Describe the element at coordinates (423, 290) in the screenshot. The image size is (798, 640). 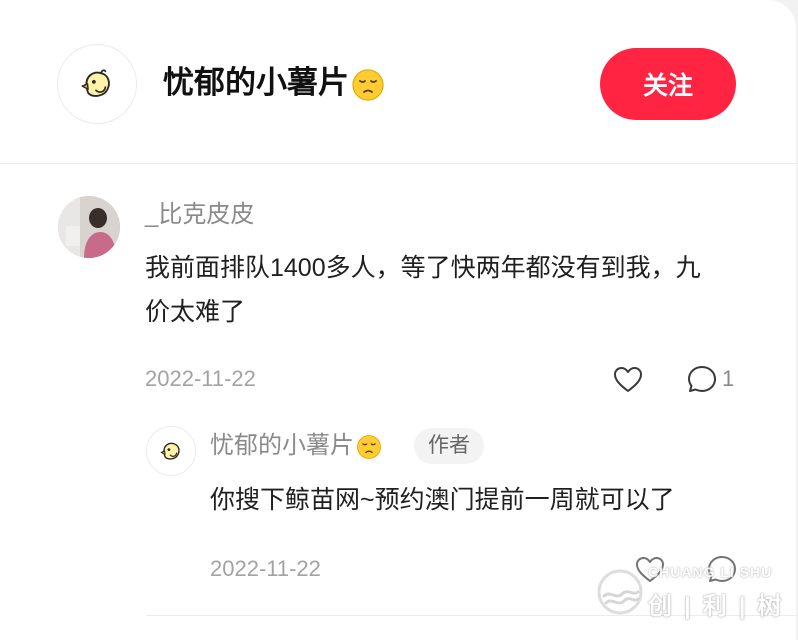
I see `comment-text: 我前面排队1400多人，等了快两年都没有到我，九价太难了` at that location.